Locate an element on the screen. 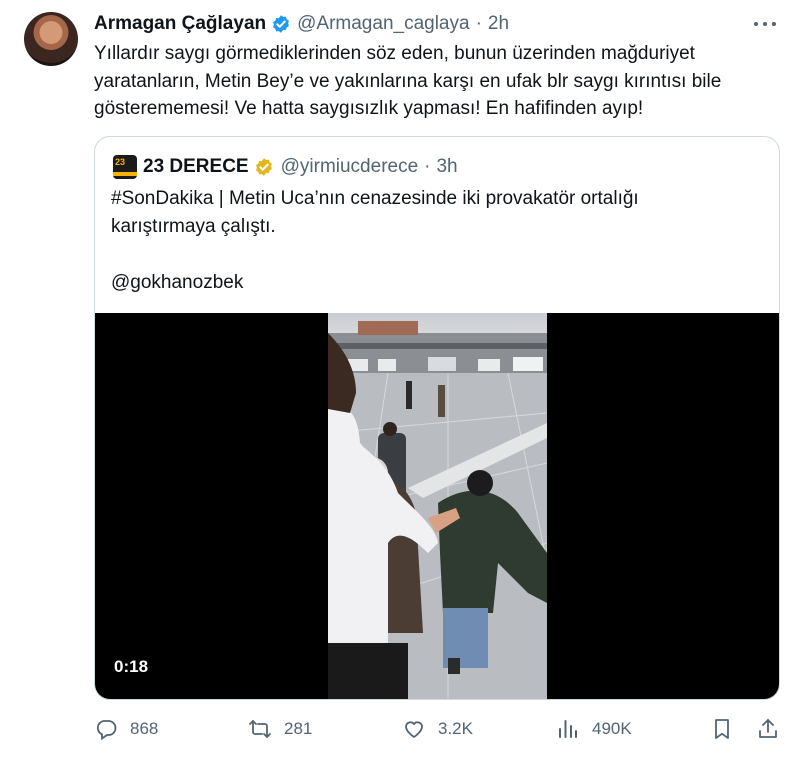 This screenshot has width=800, height=768. quoted-author-handle: @yirmiucderece is located at coordinates (349, 166).